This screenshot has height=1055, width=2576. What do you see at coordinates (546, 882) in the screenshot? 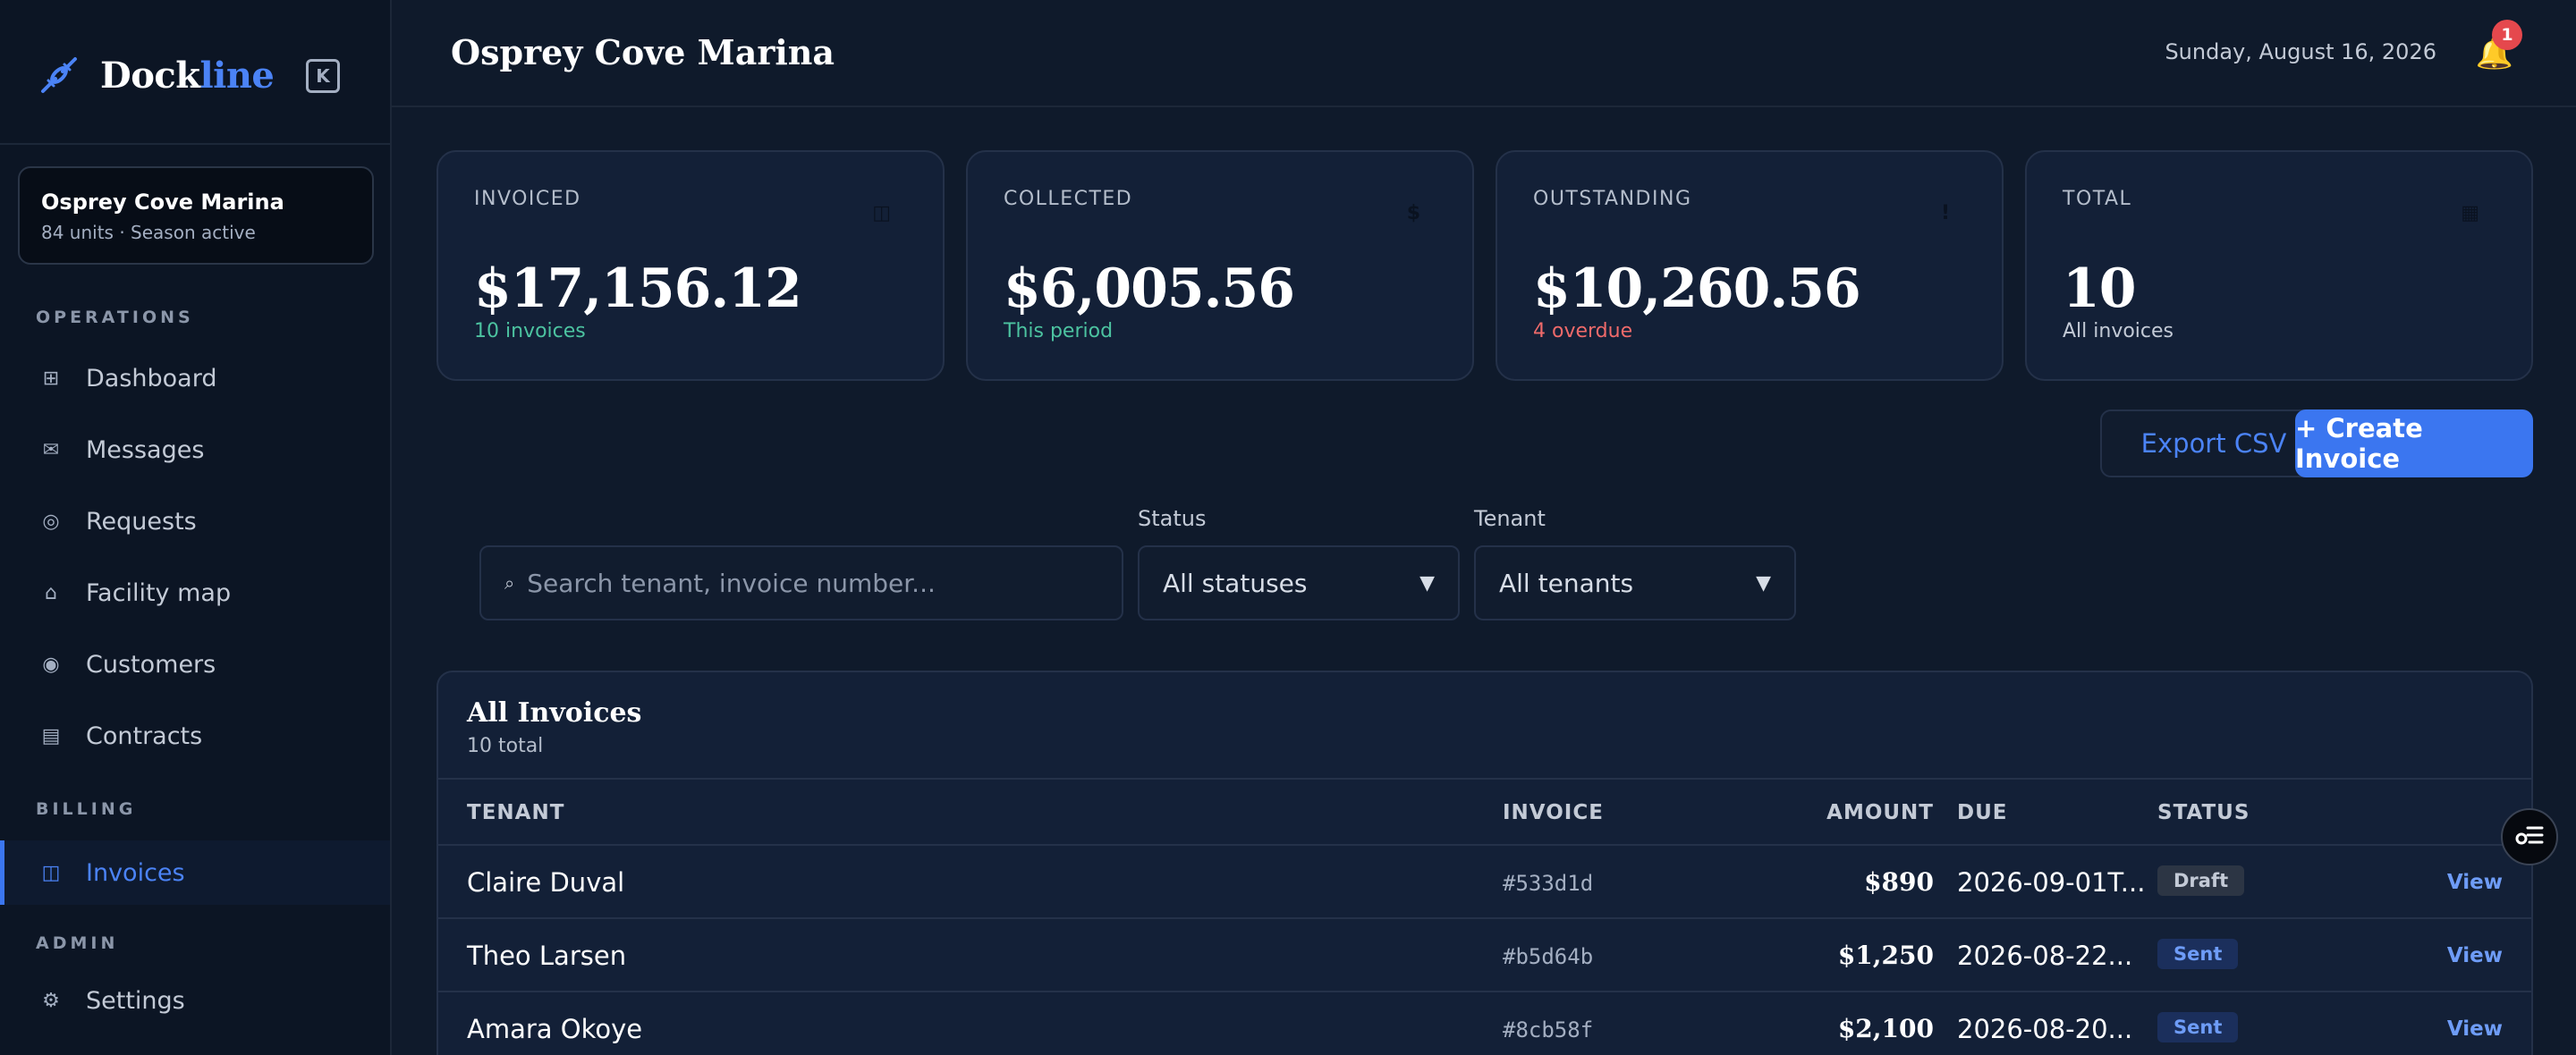
I see `tenant-name: Claire Duval` at bounding box center [546, 882].